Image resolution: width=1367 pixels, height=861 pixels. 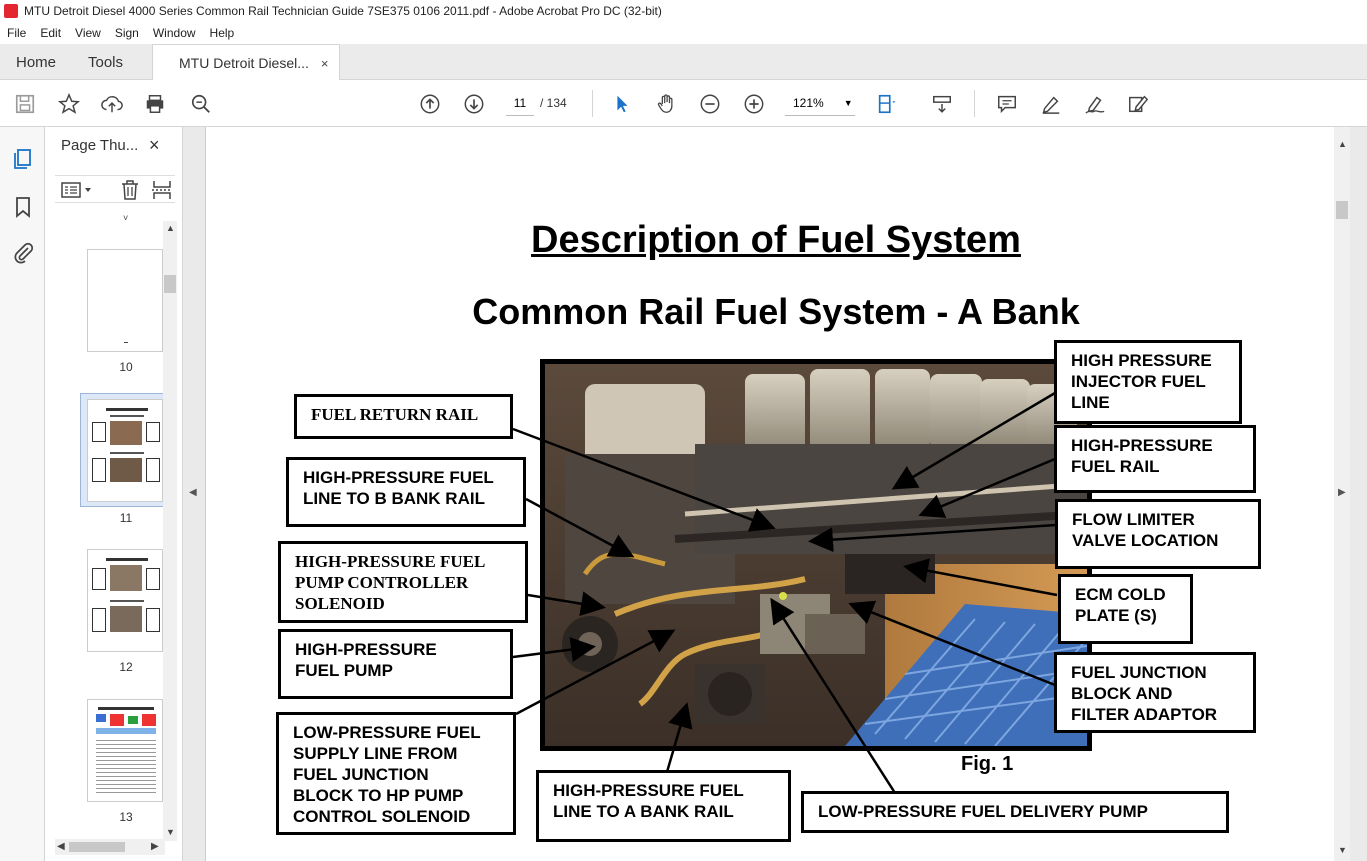 What do you see at coordinates (710, 104) in the screenshot?
I see `zoom-out-icon` at bounding box center [710, 104].